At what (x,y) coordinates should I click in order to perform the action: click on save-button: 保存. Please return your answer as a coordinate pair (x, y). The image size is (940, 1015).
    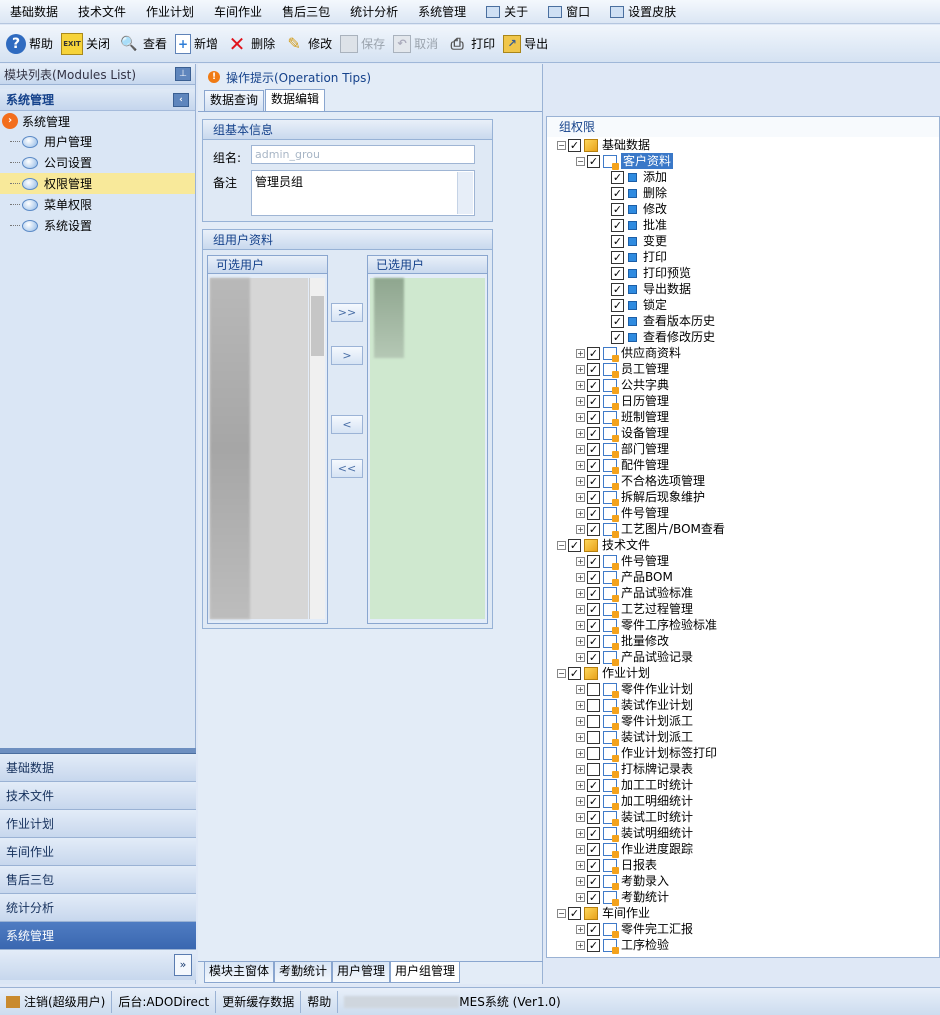
    Looking at the image, I should click on (363, 44).